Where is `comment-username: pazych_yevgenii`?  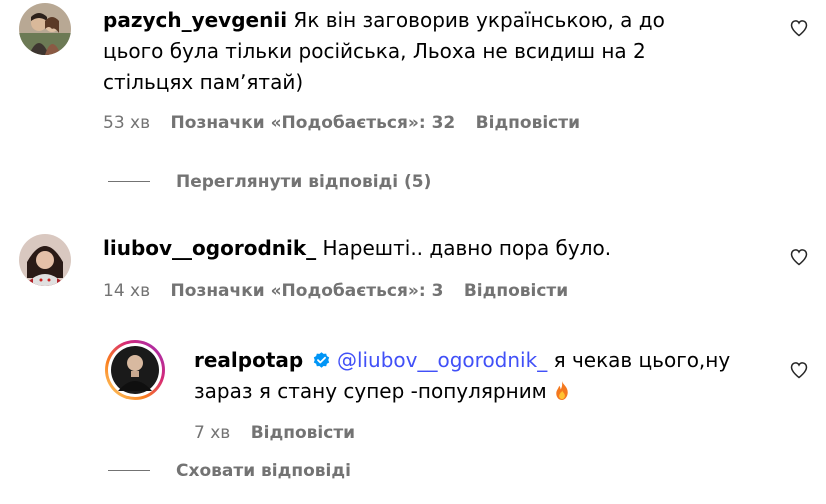 comment-username: pazych_yevgenii is located at coordinates (195, 20).